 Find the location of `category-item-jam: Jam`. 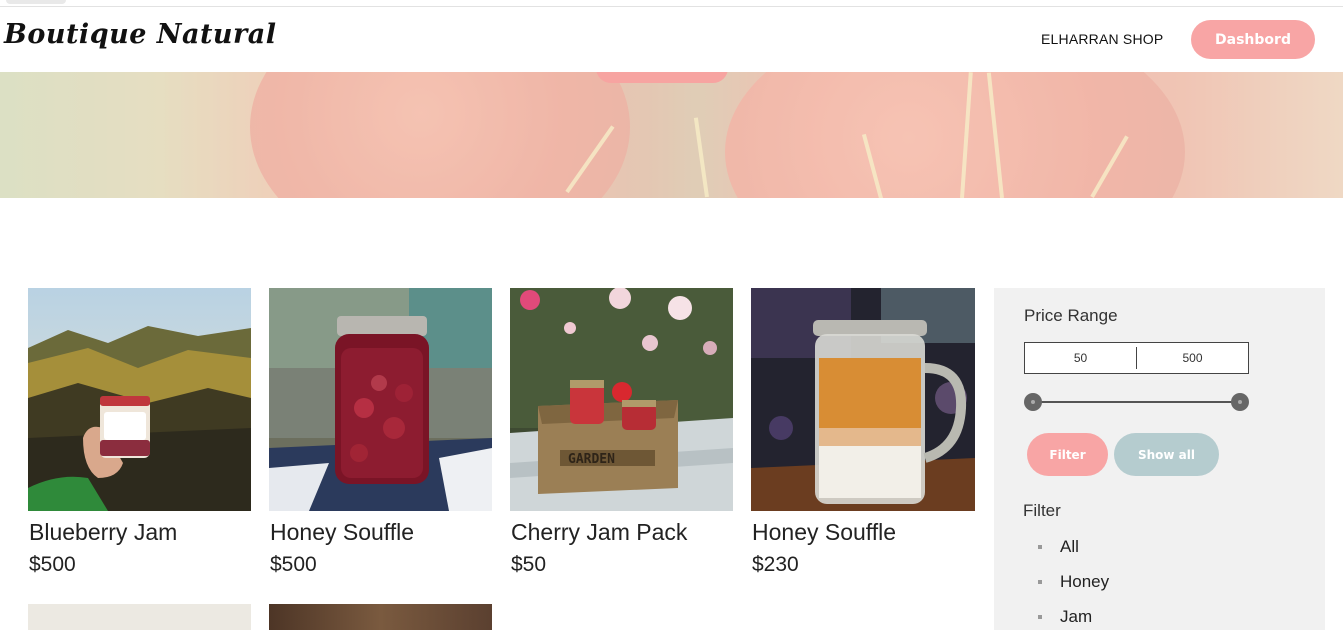

category-item-jam: Jam is located at coordinates (1073, 618).